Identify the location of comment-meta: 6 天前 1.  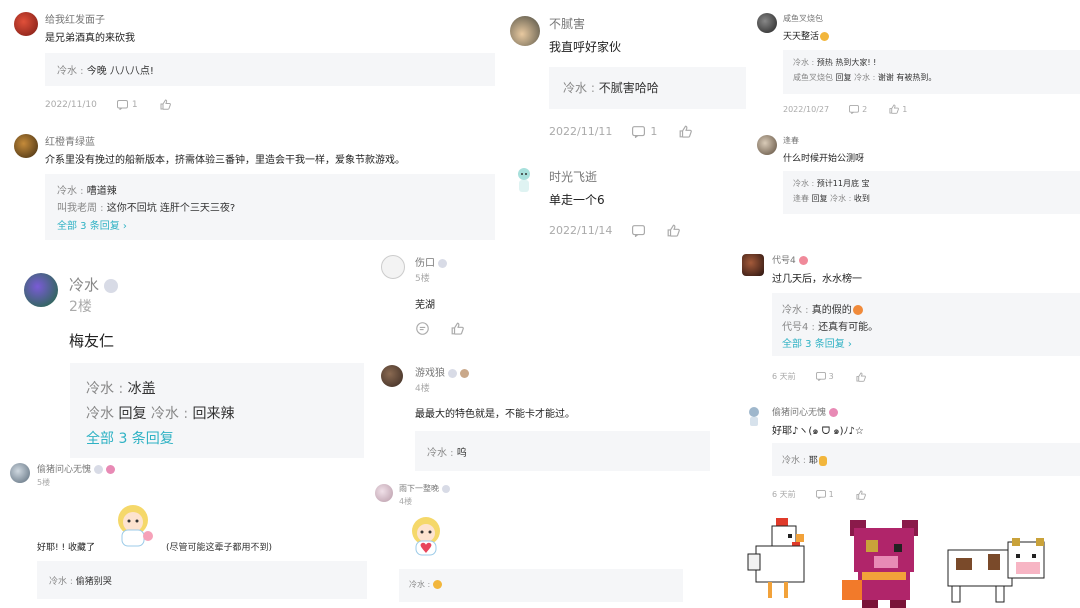
(830, 494).